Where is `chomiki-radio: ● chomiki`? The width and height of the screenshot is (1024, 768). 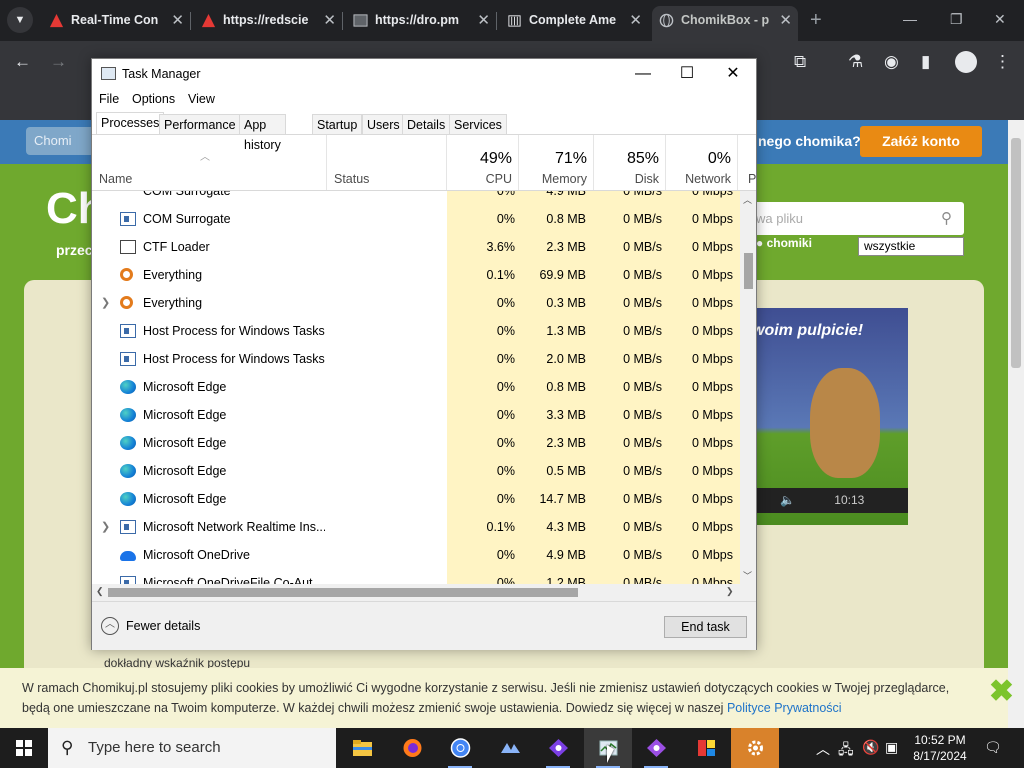
chomiki-radio: ● chomiki is located at coordinates (784, 243).